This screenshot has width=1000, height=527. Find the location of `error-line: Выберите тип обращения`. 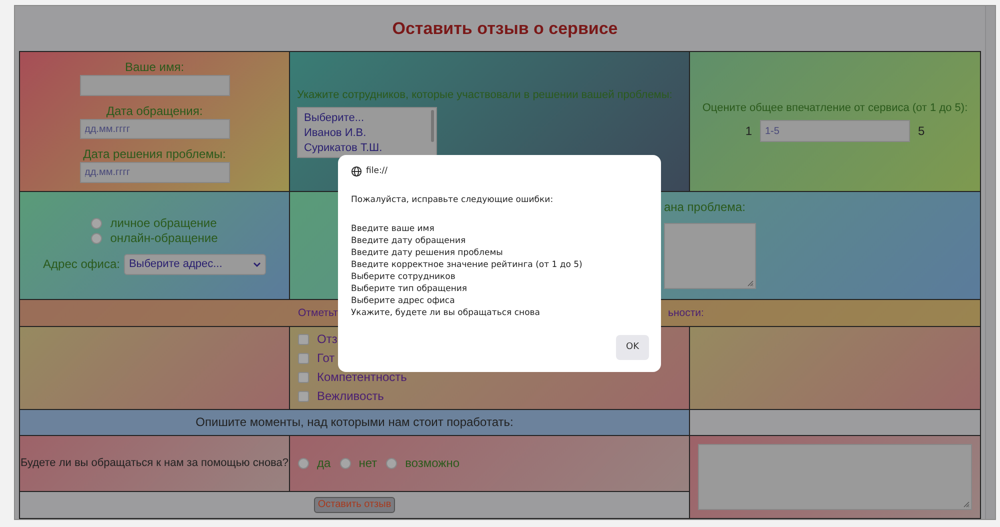

error-line: Выберите тип обращения is located at coordinates (409, 288).